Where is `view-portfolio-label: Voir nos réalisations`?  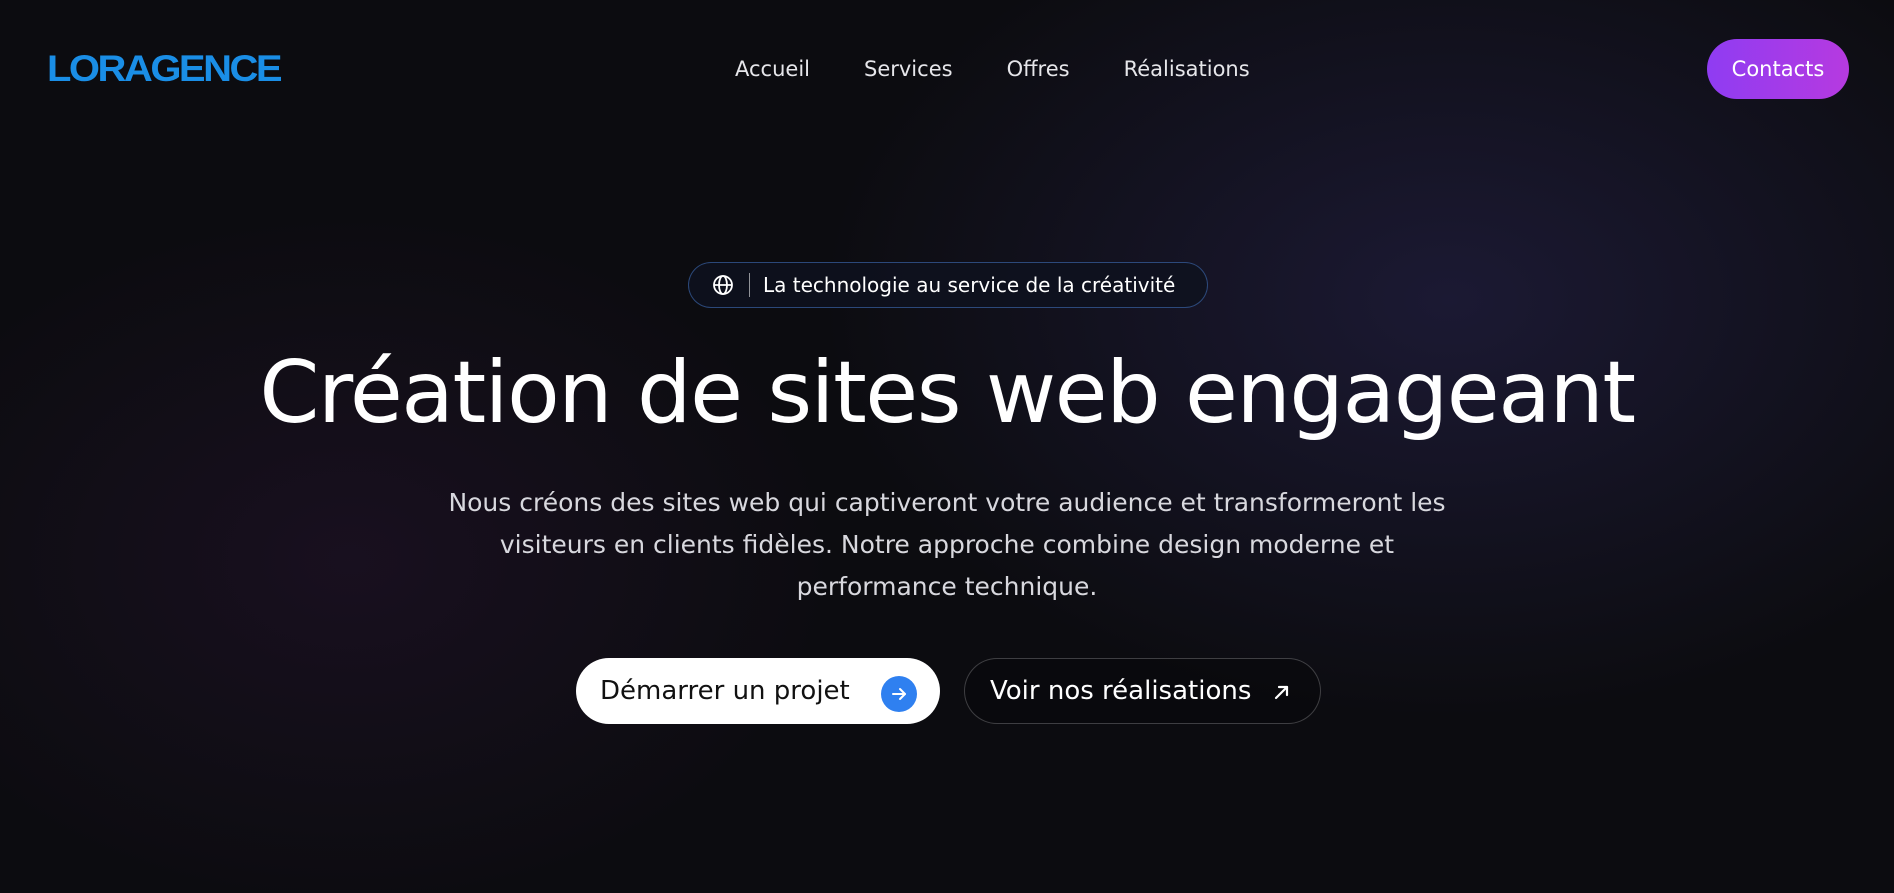 view-portfolio-label: Voir nos réalisations is located at coordinates (1121, 691).